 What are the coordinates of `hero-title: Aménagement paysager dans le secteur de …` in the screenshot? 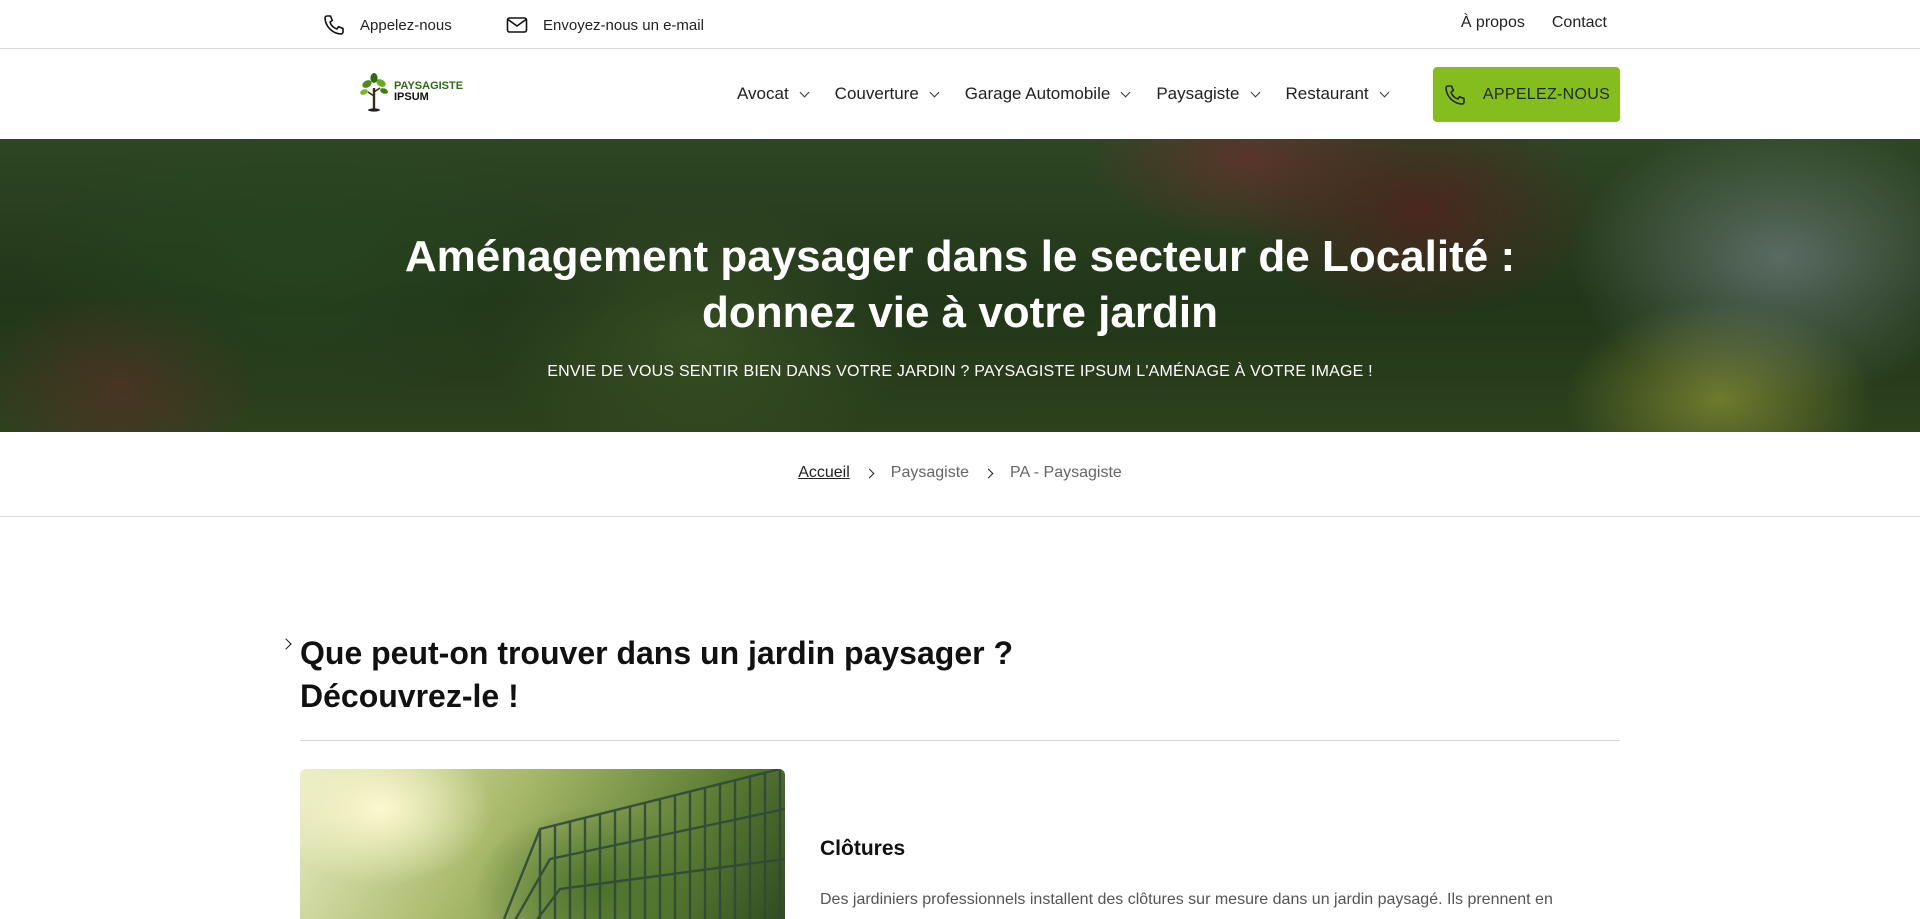 It's located at (960, 284).